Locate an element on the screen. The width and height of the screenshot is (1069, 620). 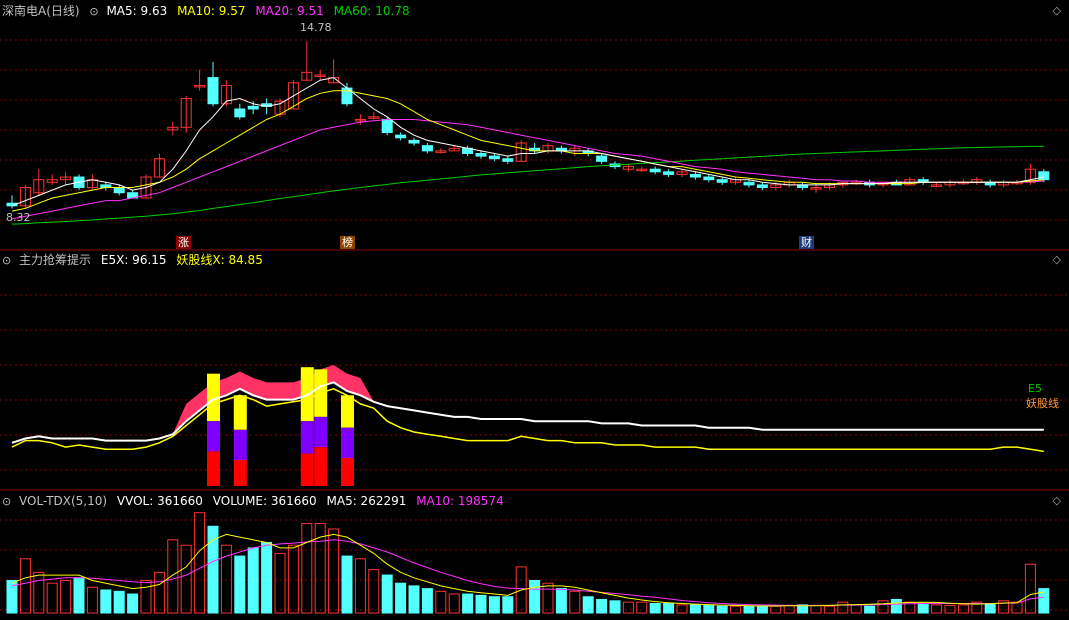
high-price-annotation: 14.78 is located at coordinates (316, 27).